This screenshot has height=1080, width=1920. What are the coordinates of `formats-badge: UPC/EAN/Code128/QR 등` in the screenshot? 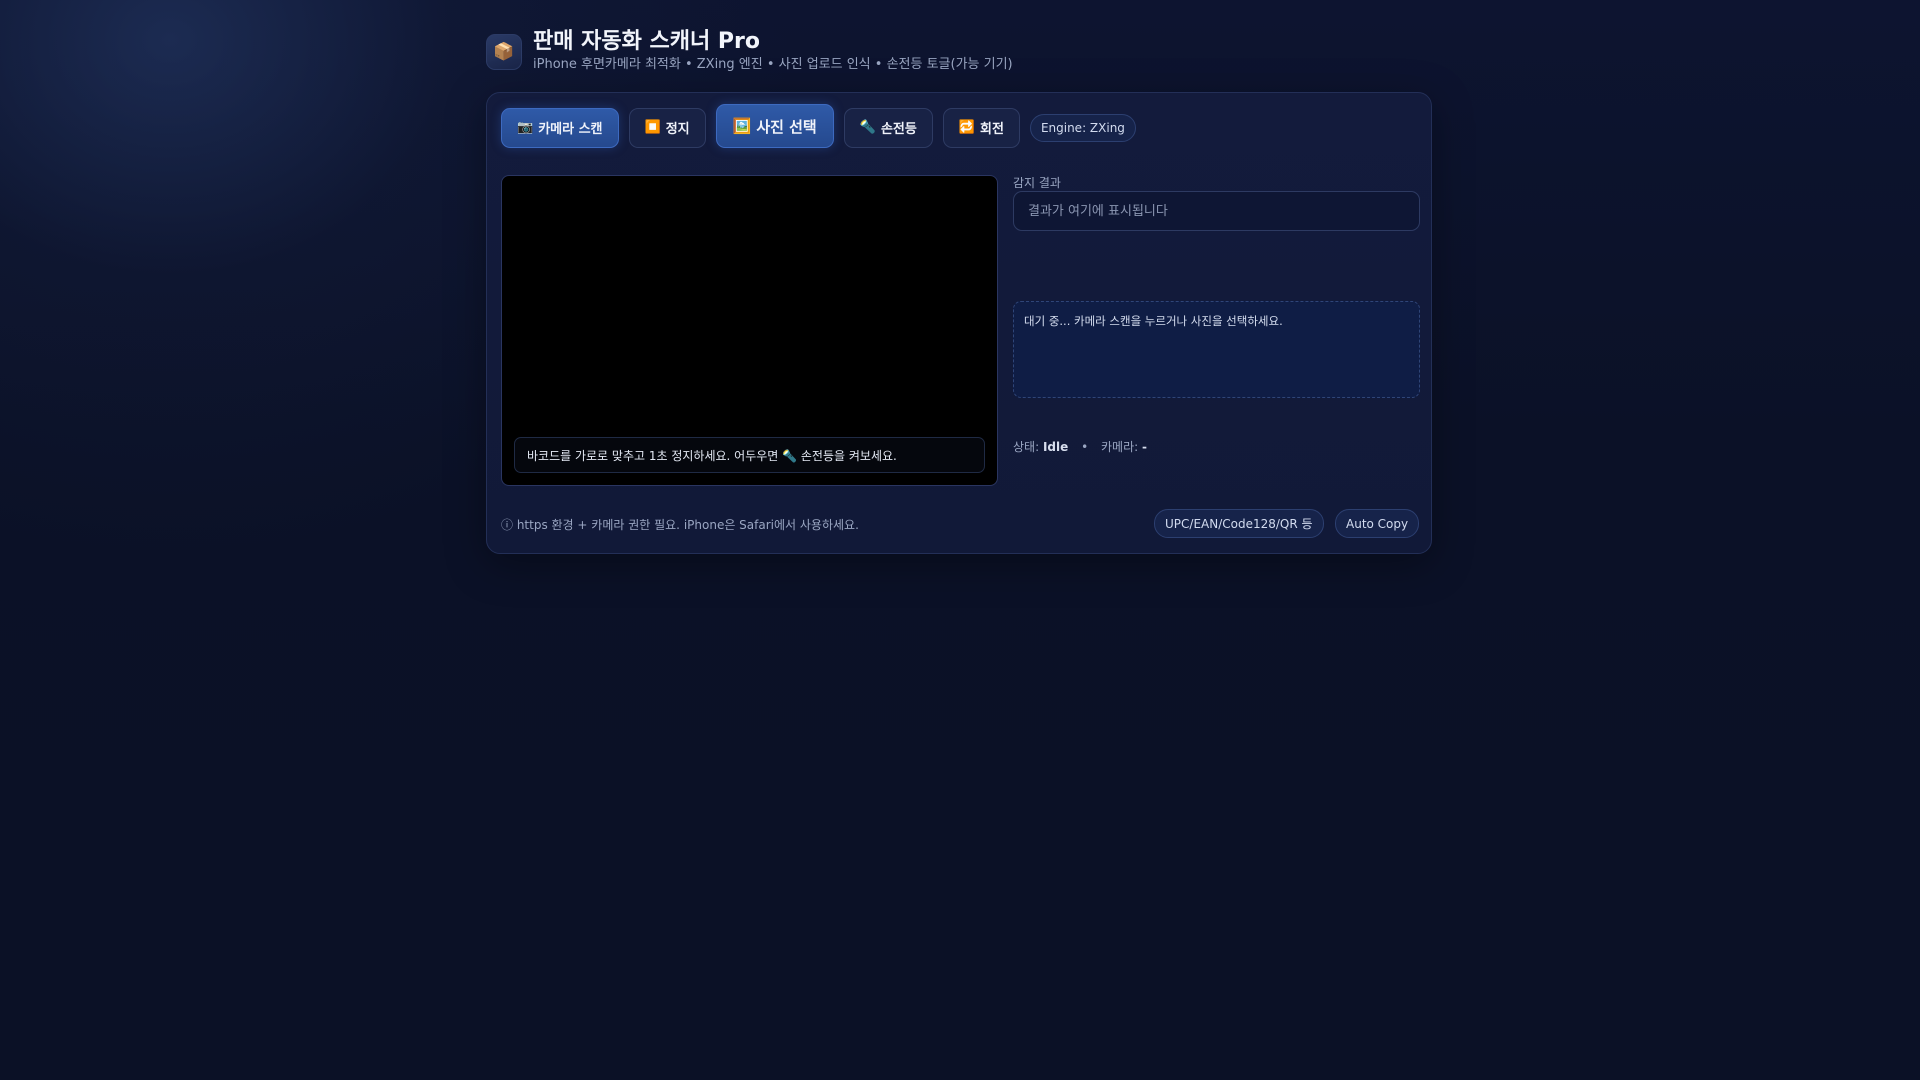 It's located at (1239, 523).